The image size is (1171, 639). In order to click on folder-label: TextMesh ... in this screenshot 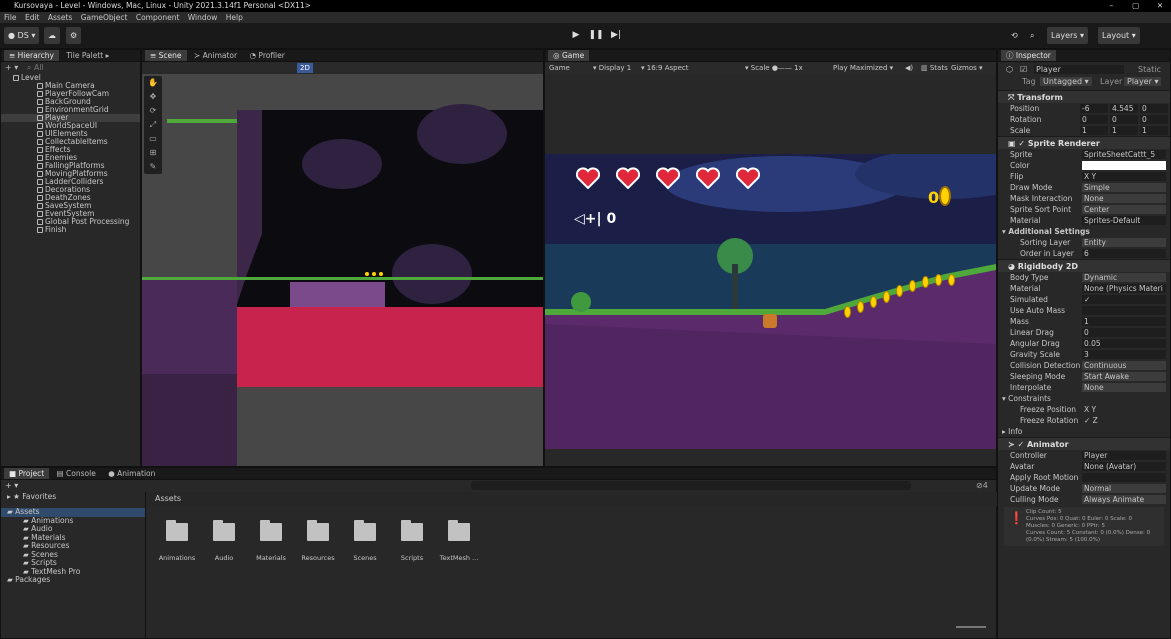, I will do `click(459, 558)`.